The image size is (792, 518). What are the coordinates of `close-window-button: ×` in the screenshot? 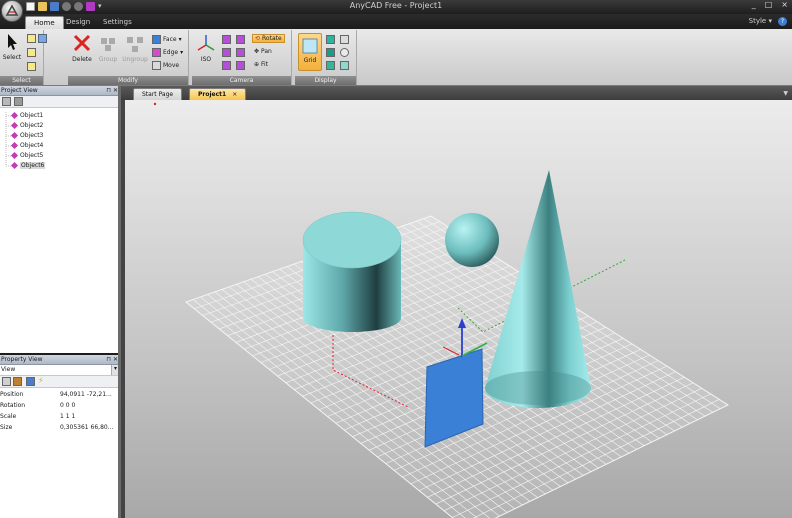 It's located at (784, 4).